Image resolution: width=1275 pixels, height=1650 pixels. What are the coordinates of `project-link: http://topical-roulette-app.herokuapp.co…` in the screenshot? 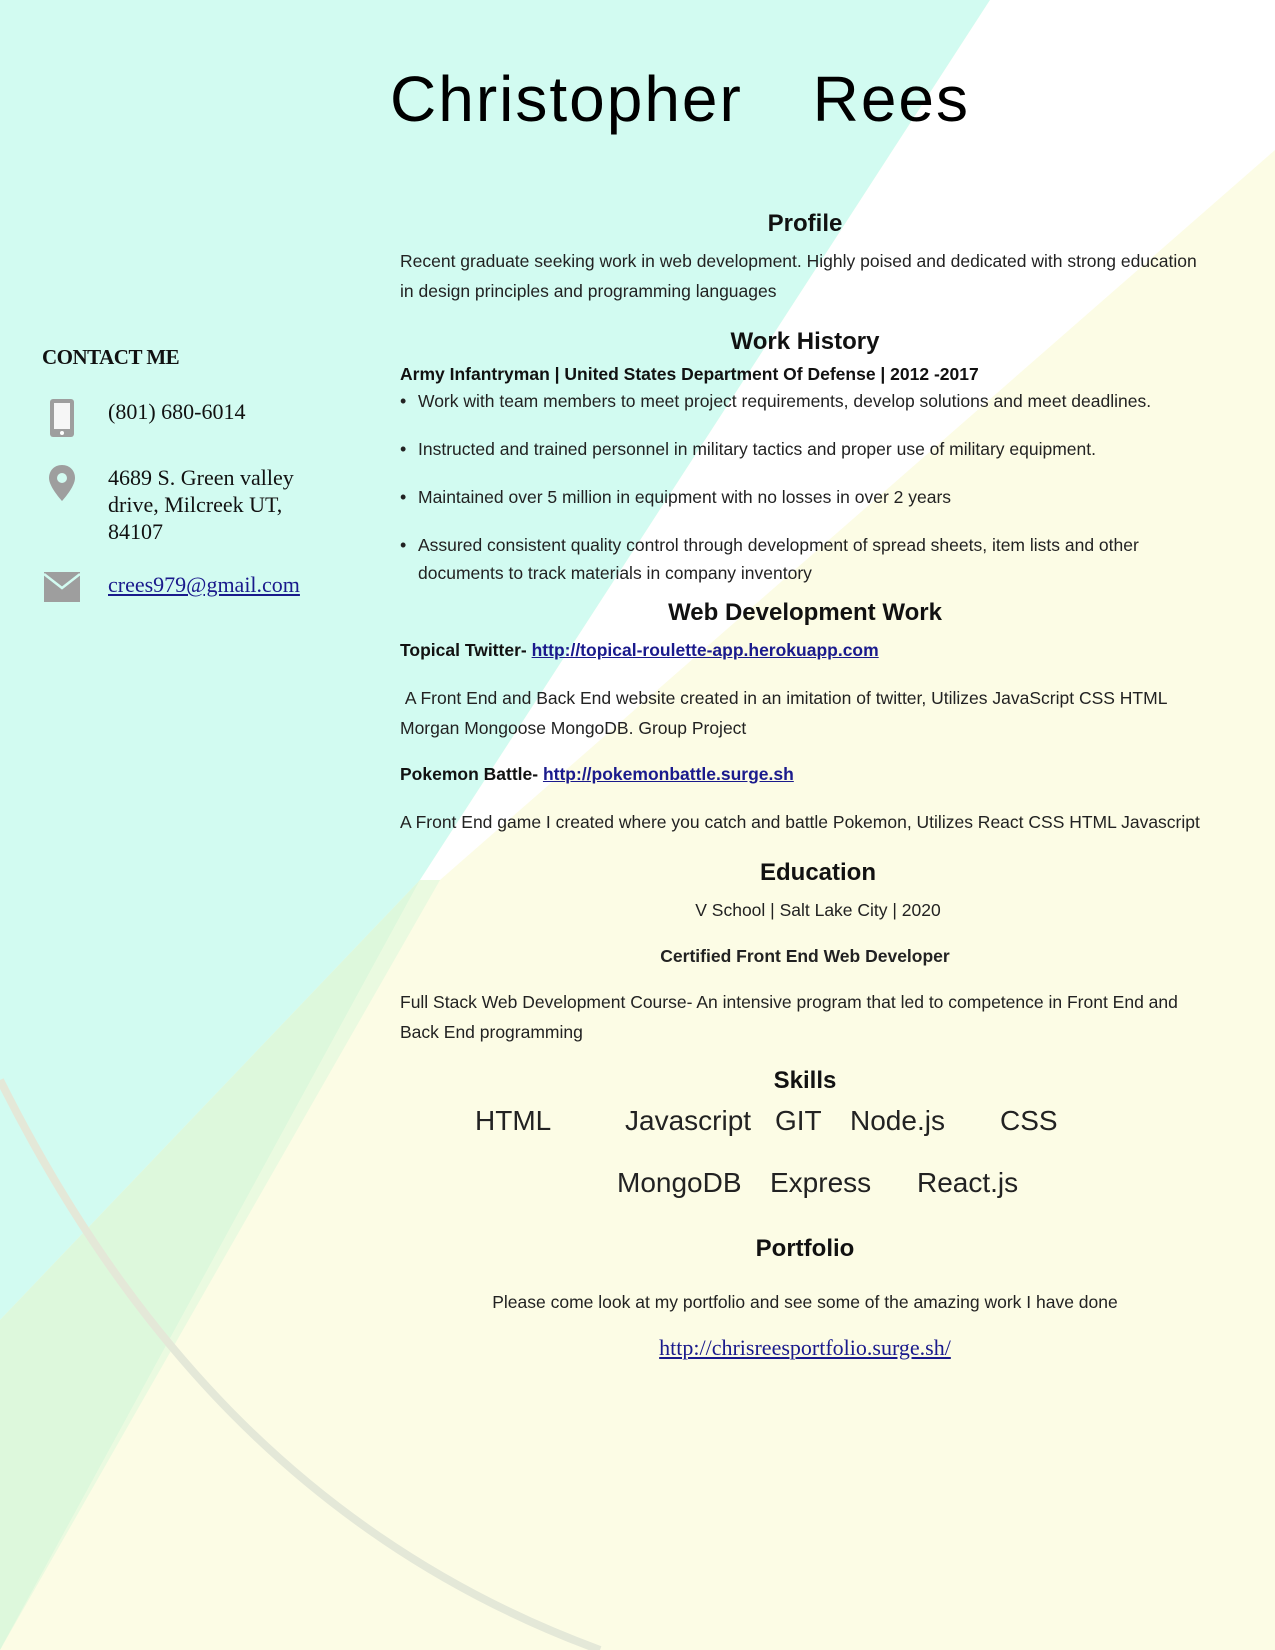 It's located at (705, 650).